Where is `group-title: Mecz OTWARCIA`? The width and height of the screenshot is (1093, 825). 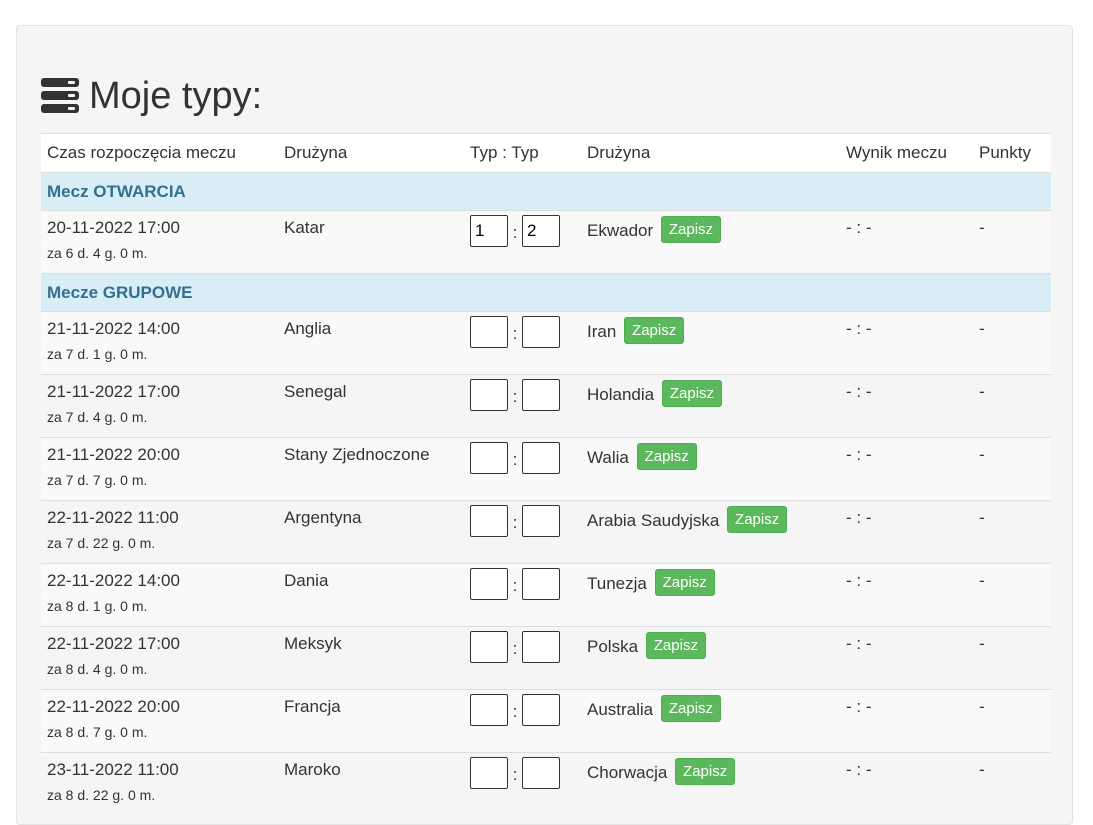
group-title: Mecz OTWARCIA is located at coordinates (546, 191).